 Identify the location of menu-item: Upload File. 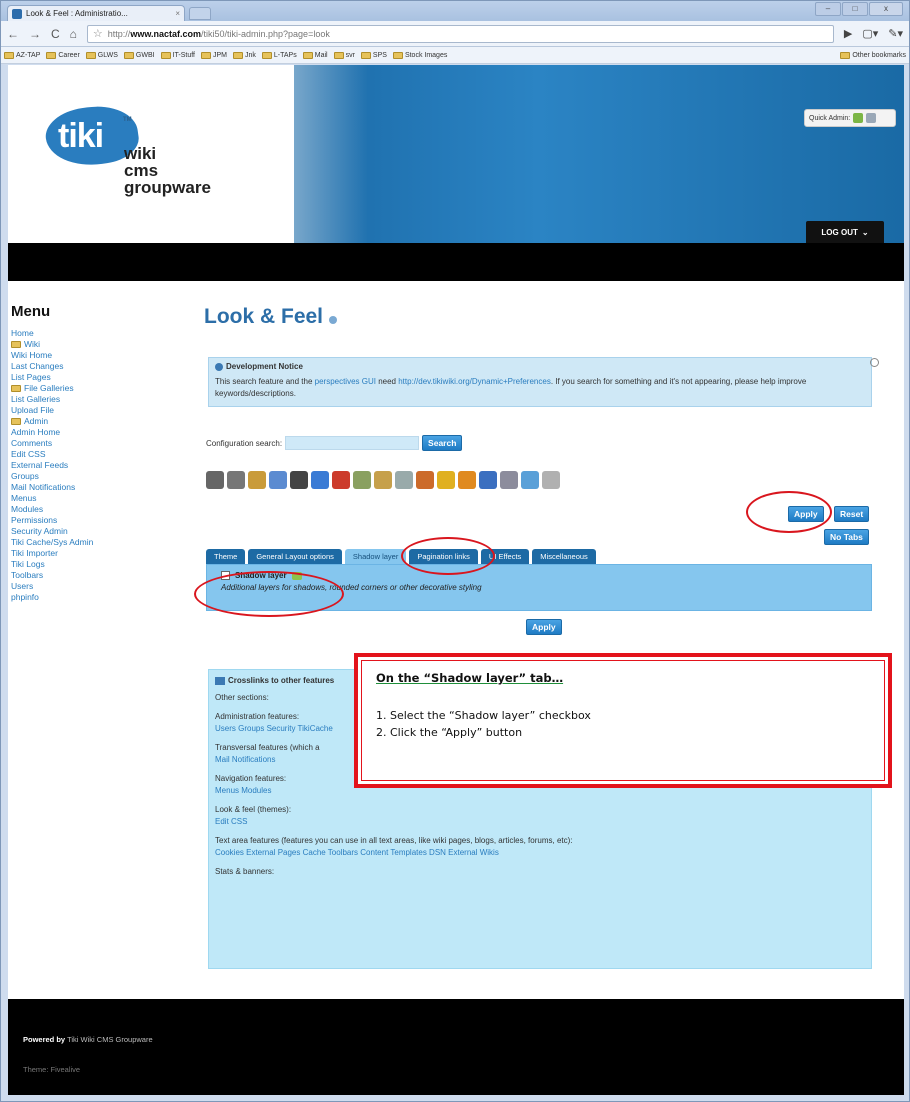
(101, 410).